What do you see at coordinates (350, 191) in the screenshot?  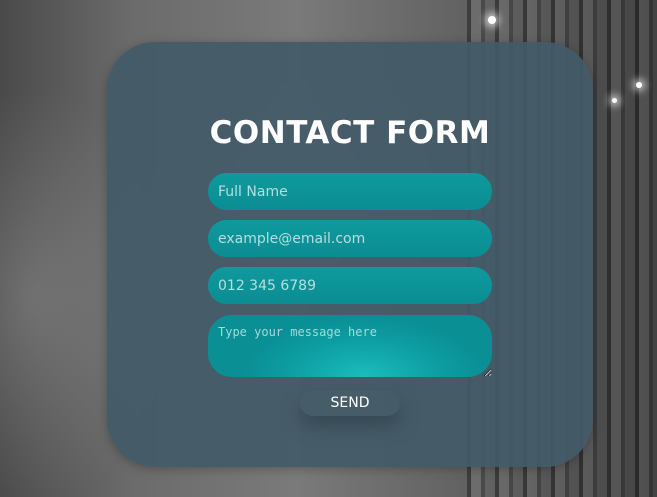 I see `full-name-input` at bounding box center [350, 191].